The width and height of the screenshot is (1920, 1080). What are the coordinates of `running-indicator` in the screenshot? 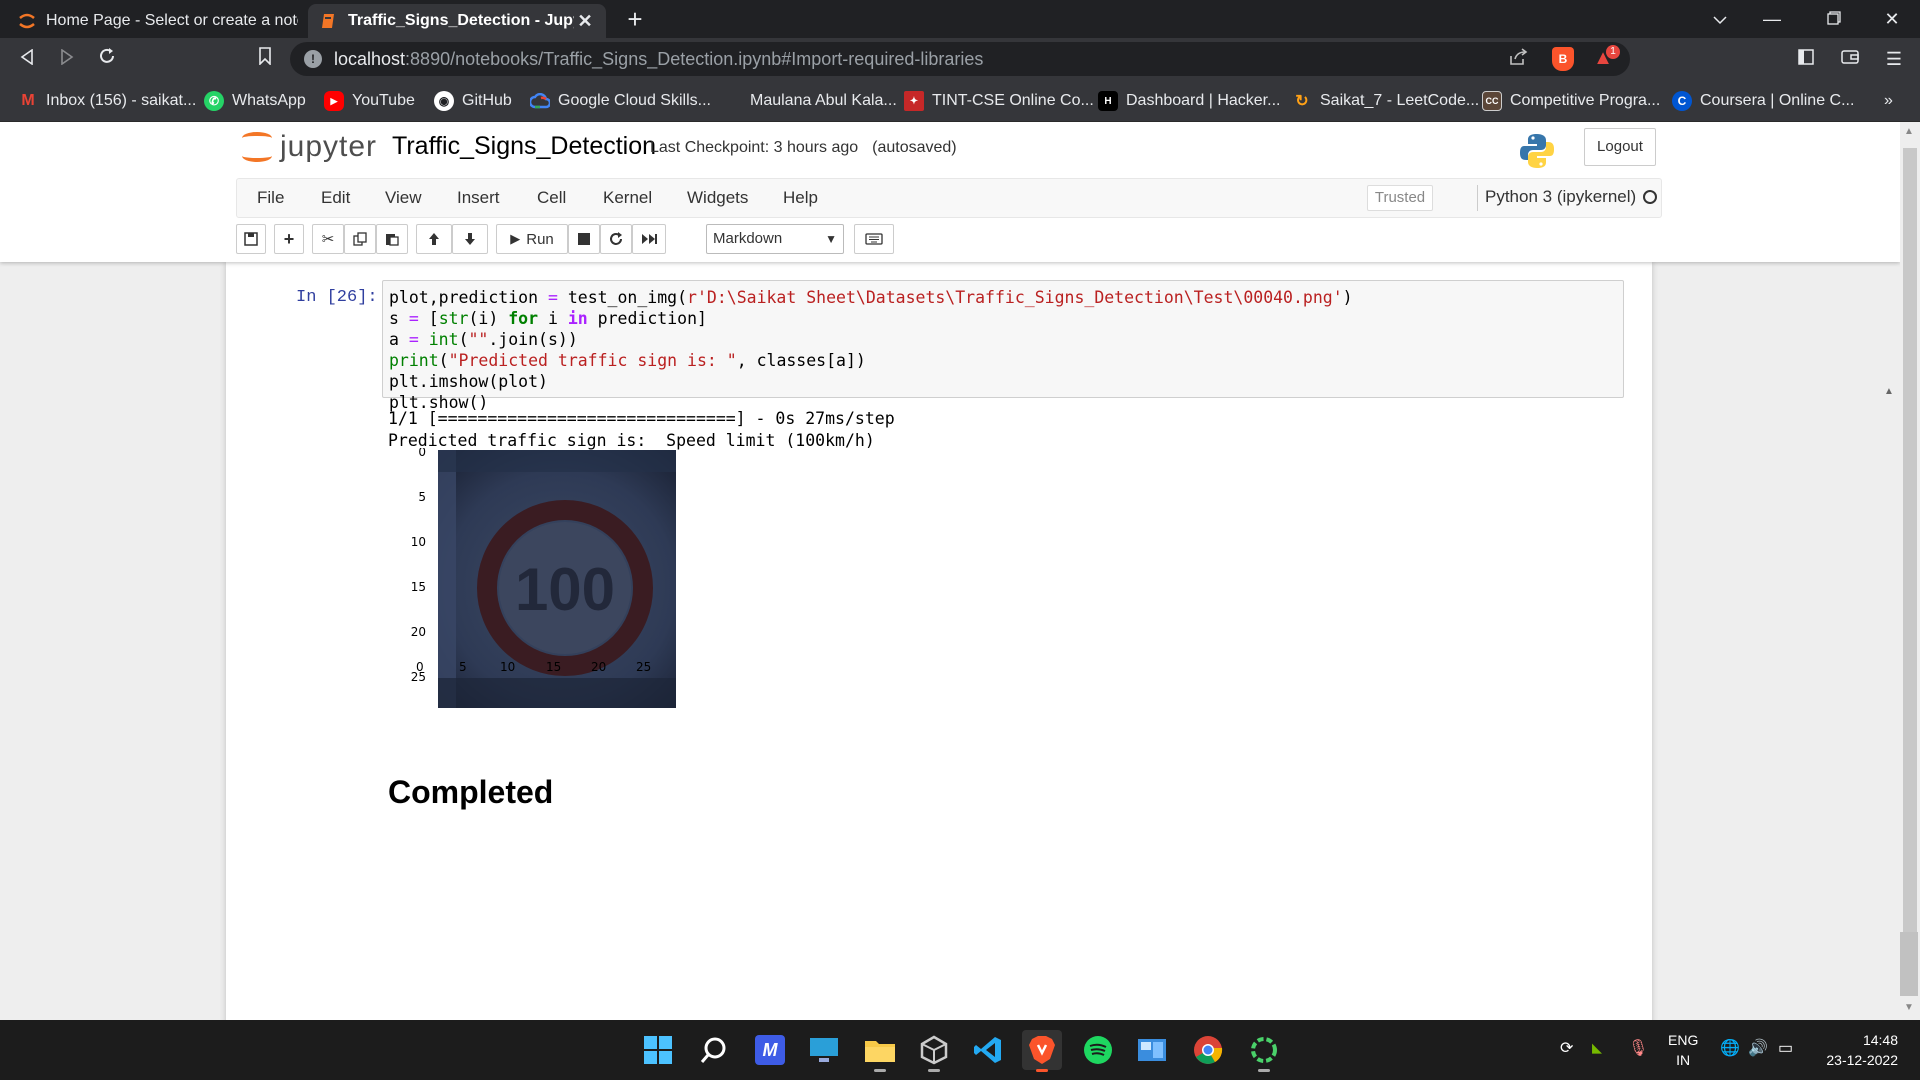 It's located at (880, 1070).